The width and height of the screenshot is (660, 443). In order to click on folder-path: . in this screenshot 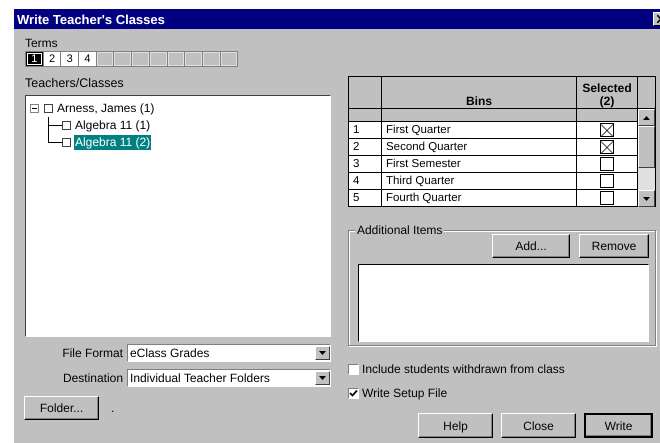, I will do `click(112, 408)`.